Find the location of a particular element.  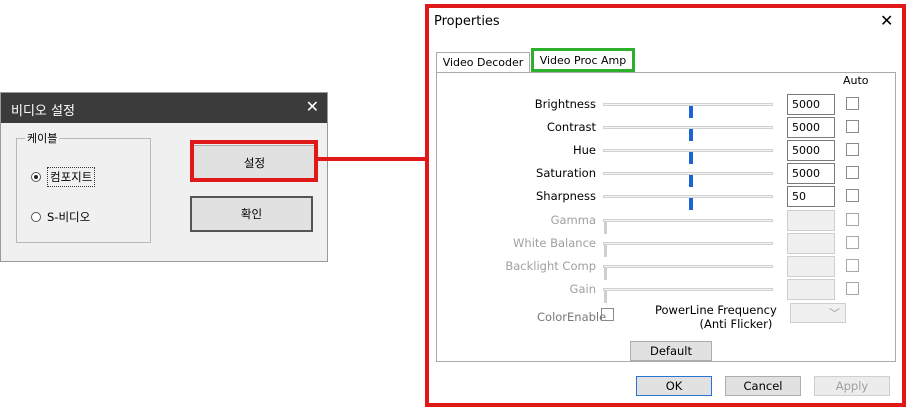

property-row: Contrast 5000 is located at coordinates (665, 129).